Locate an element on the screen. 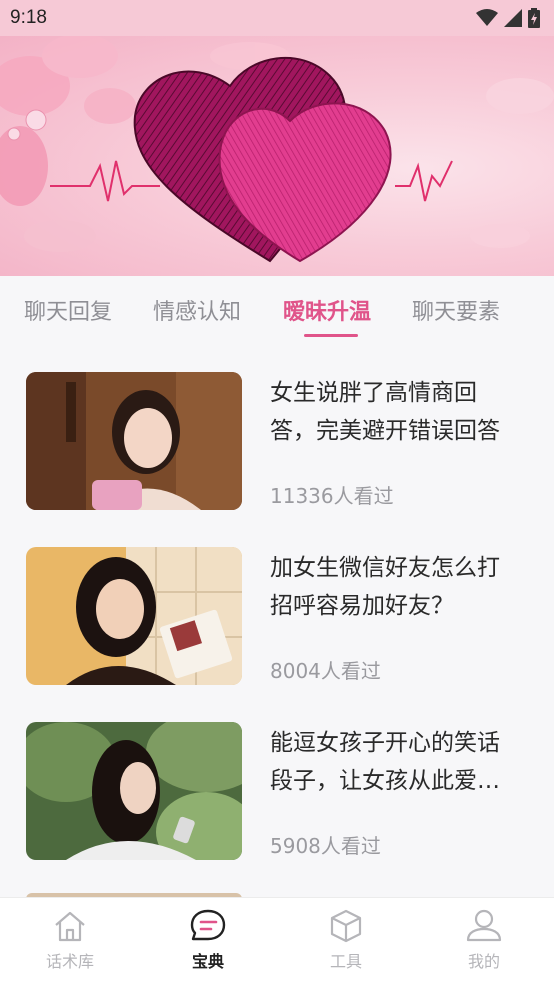 Image resolution: width=554 pixels, height=984 pixels. tab-emotion-cognition: 情感认知 is located at coordinates (197, 310).